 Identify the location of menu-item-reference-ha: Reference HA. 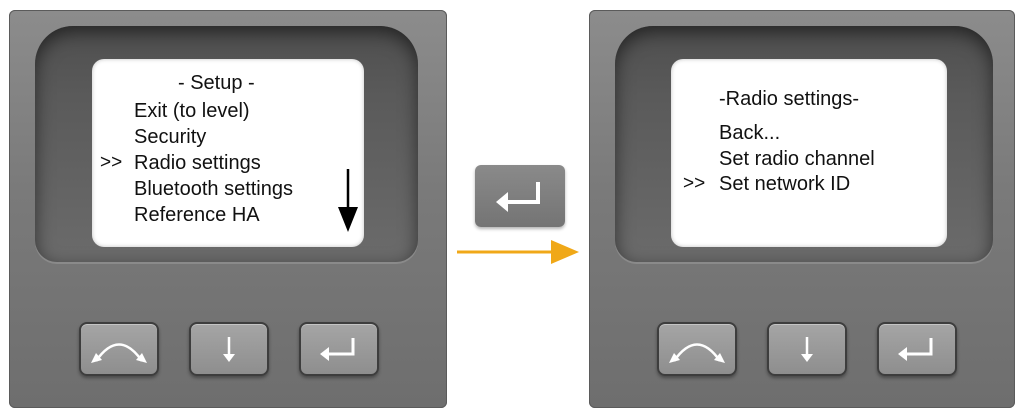
(197, 215).